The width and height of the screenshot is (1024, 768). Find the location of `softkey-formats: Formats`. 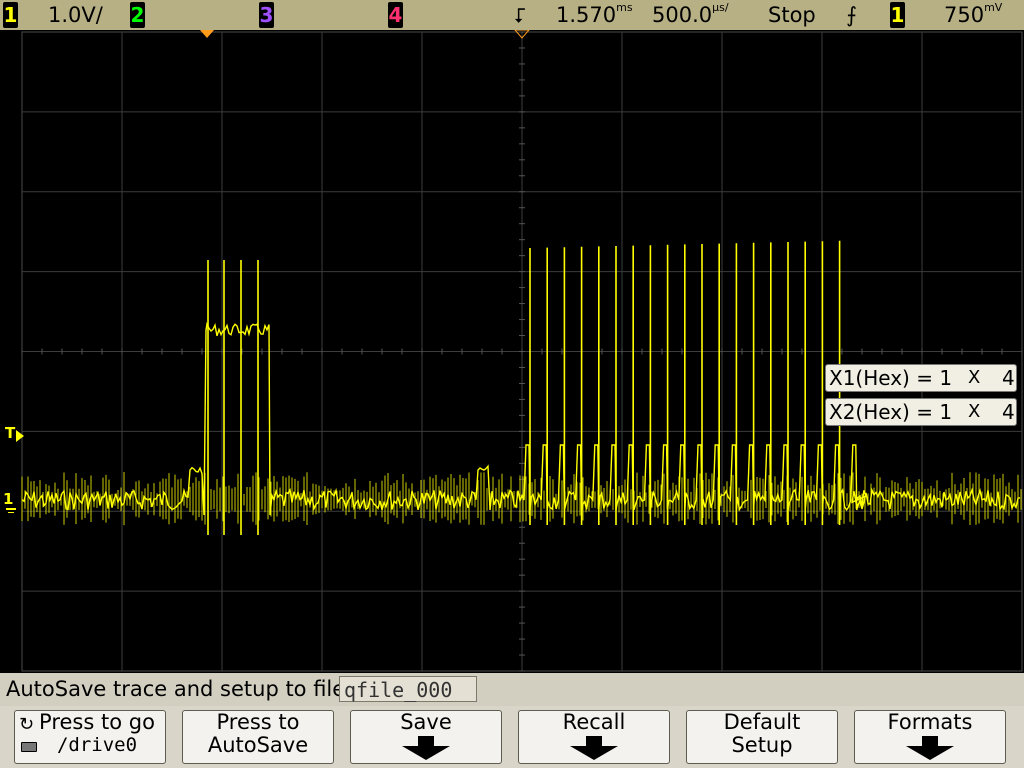

softkey-formats: Formats is located at coordinates (930, 737).